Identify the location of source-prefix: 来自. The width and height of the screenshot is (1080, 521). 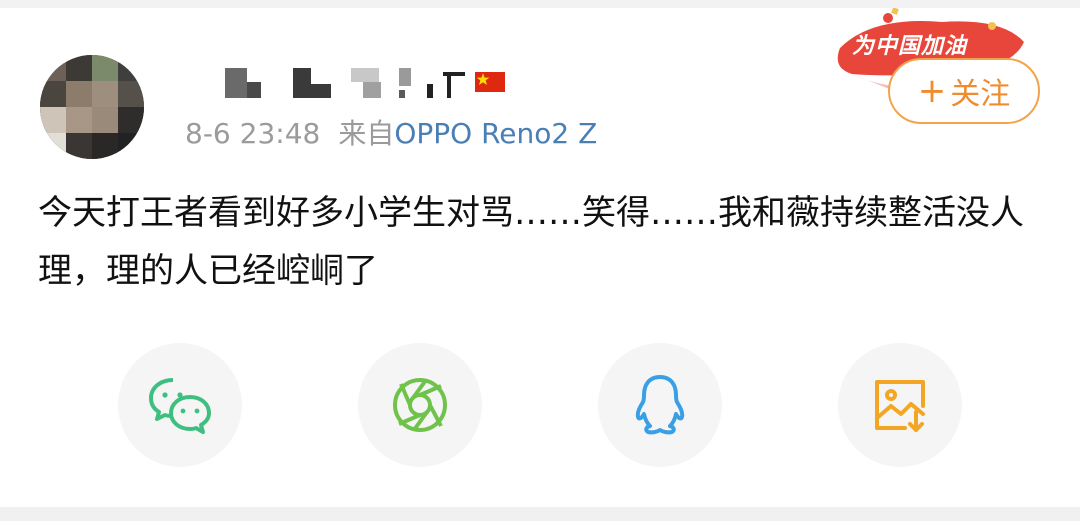
(366, 133).